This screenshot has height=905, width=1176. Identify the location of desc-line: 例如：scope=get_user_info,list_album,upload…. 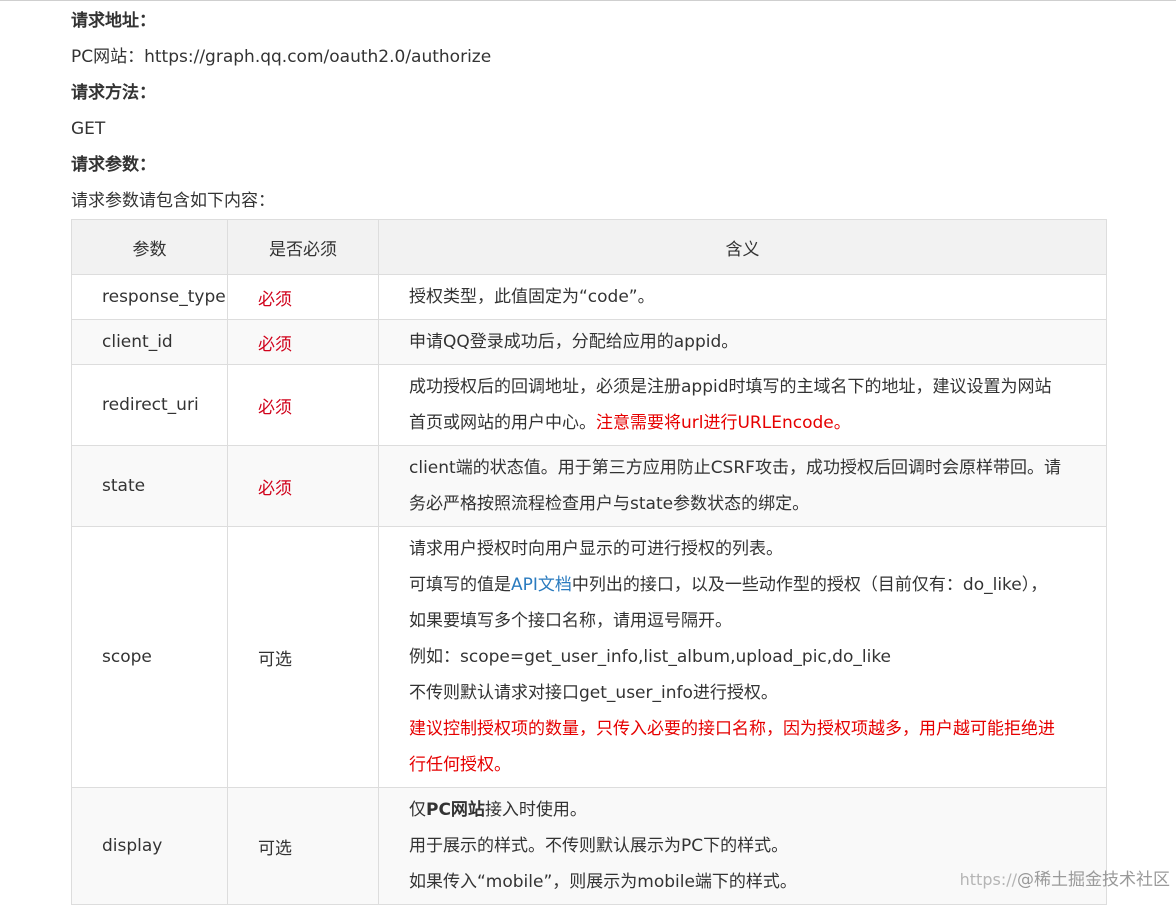
(650, 657).